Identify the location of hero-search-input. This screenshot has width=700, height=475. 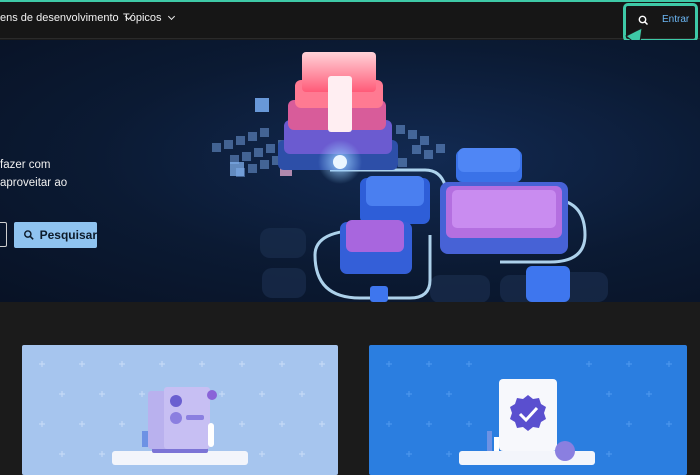
(3, 234).